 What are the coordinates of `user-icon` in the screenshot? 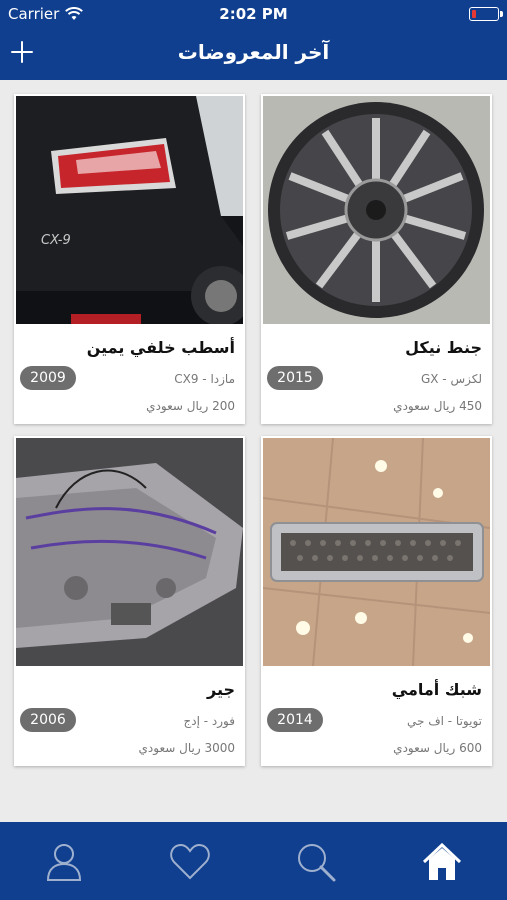 It's located at (64, 862).